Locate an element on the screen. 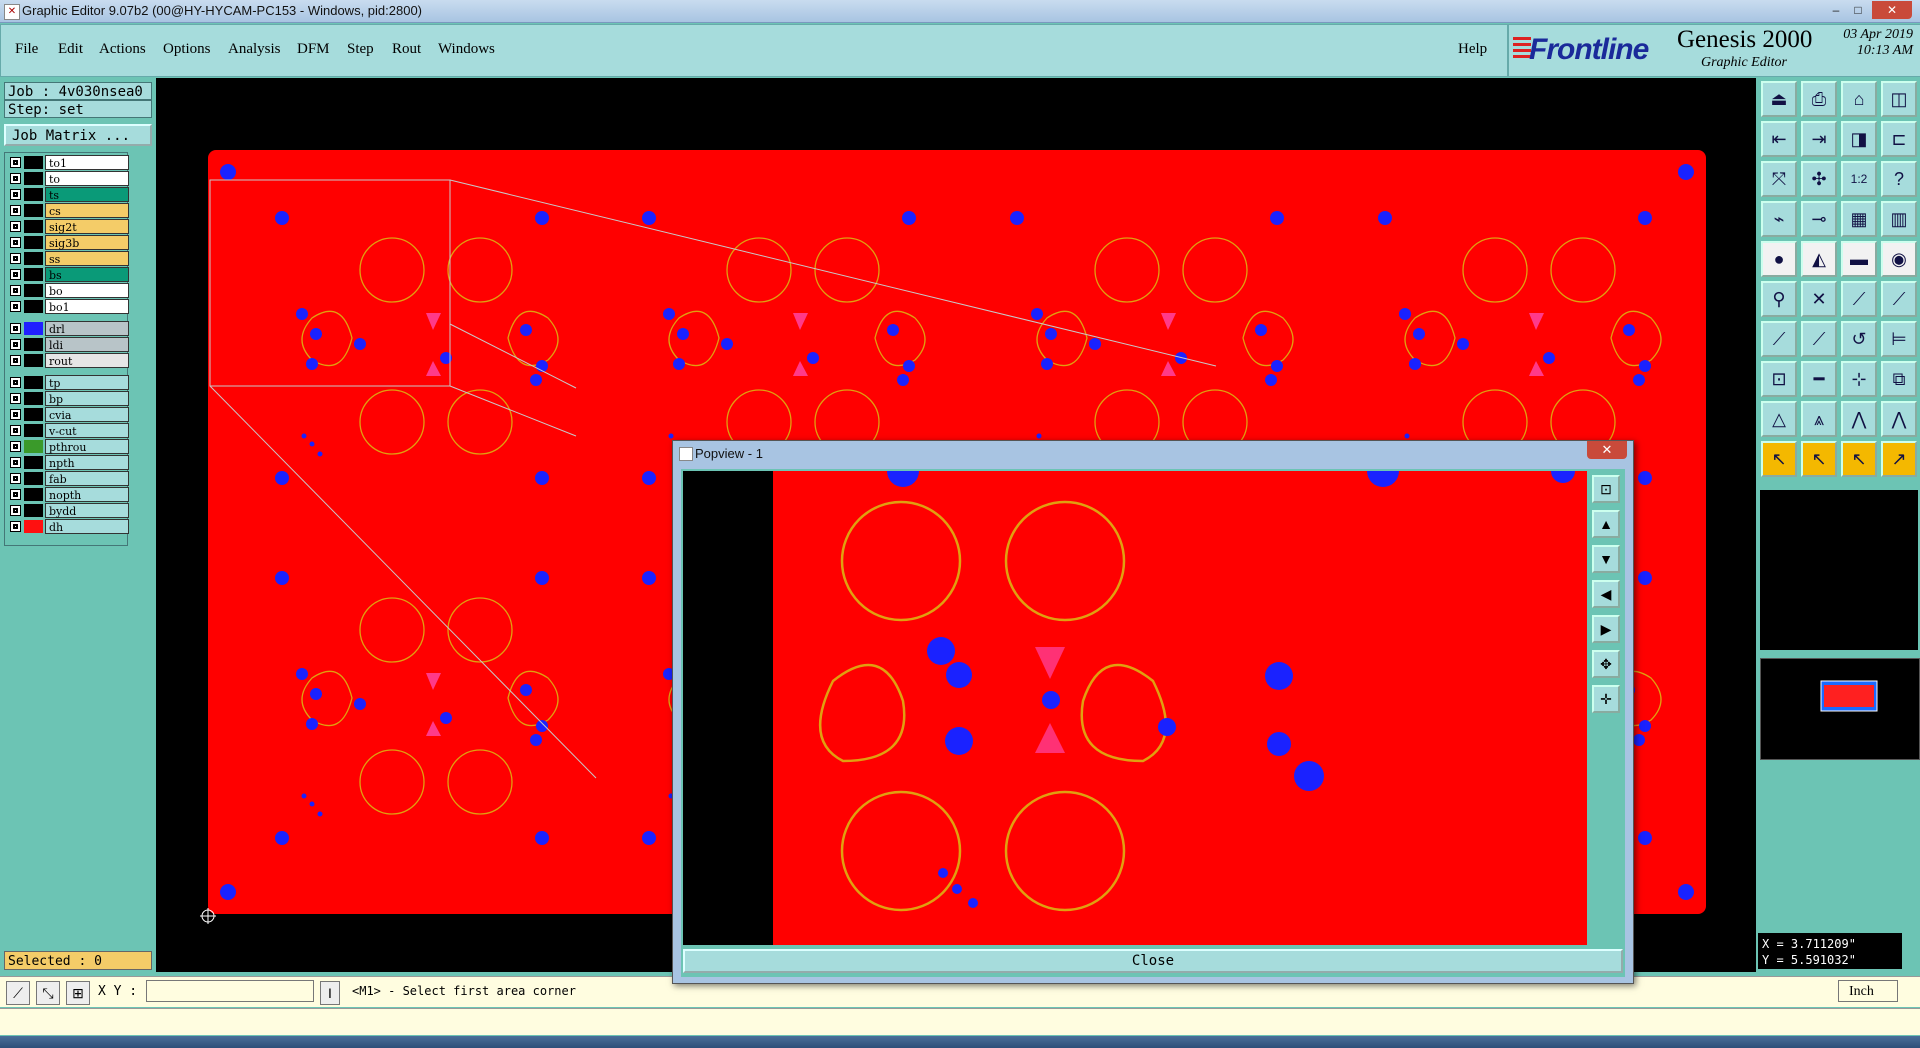 The height and width of the screenshot is (1048, 1920). popview-pan-up-icon: ▲ is located at coordinates (1606, 524).